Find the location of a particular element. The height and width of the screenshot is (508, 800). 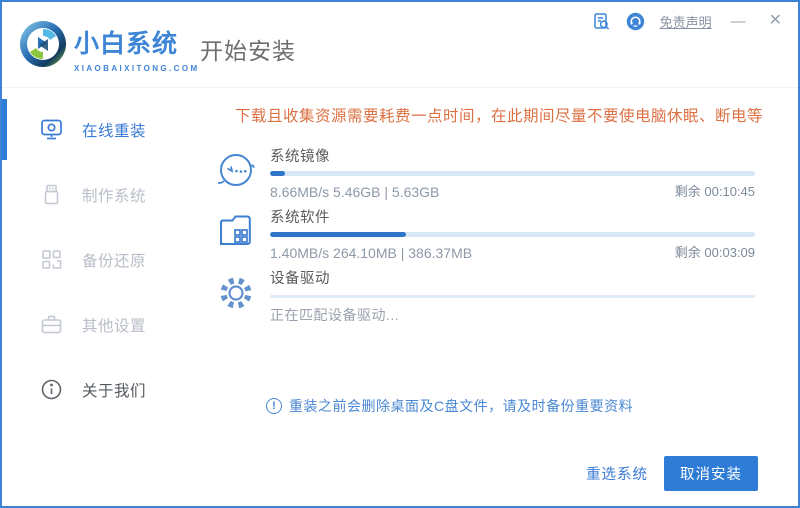

usb-icon is located at coordinates (51, 194).